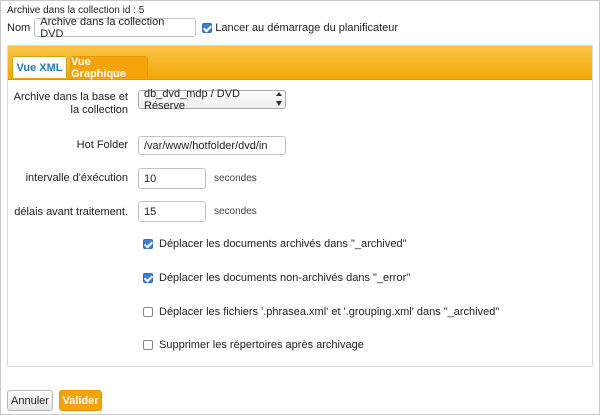 The height and width of the screenshot is (415, 600). I want to click on name-label: Nom, so click(19, 27).